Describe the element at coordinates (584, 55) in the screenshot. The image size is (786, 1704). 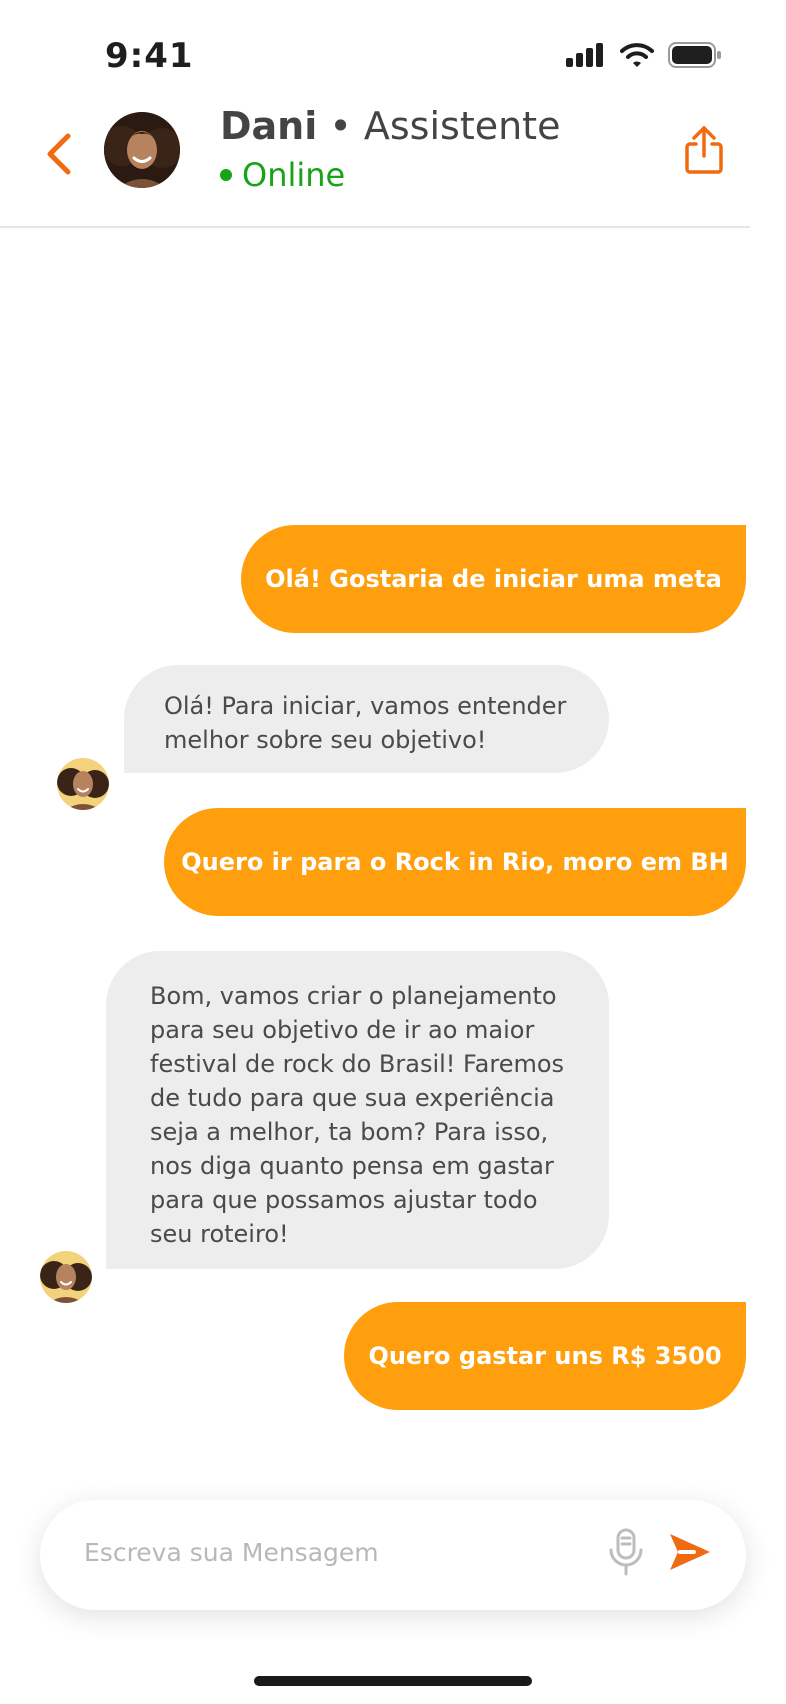
I see `signal-icon` at that location.